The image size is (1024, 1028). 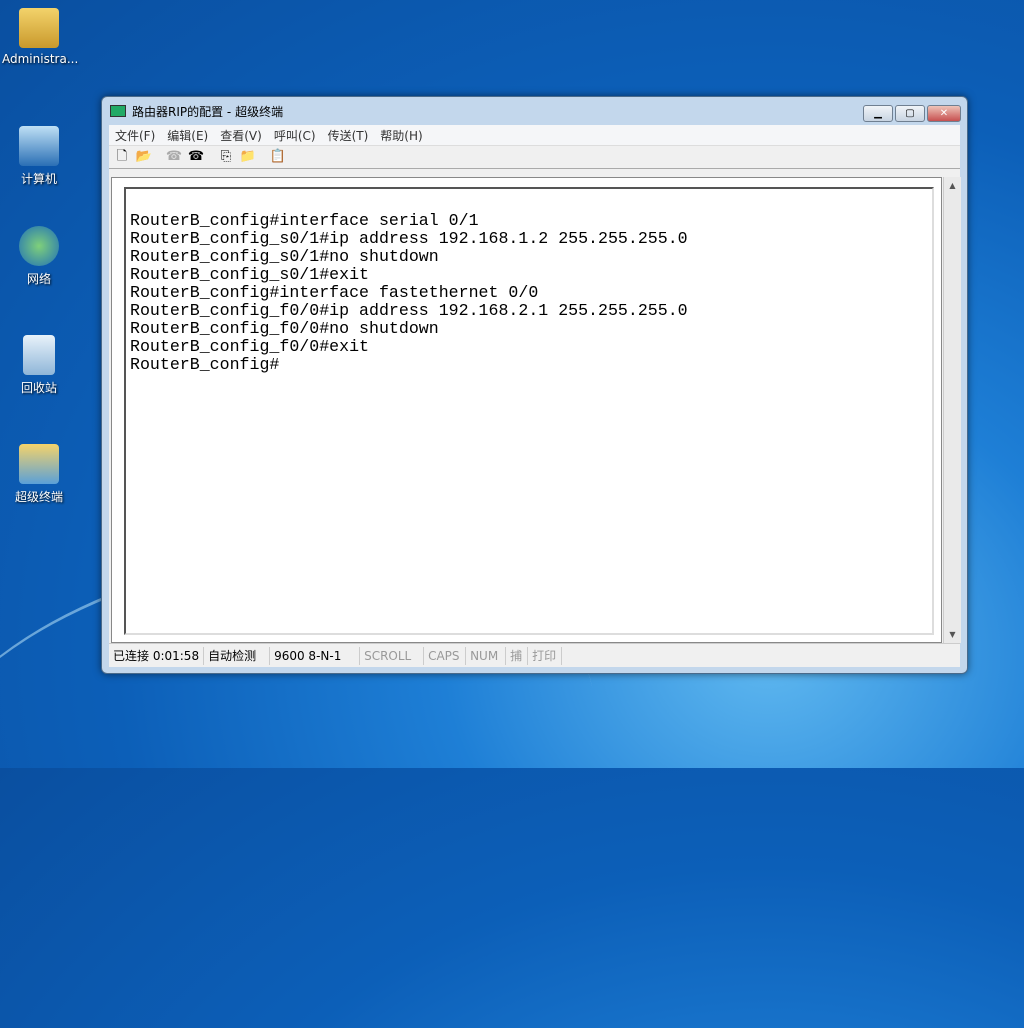 I want to click on new-icon: 🗋, so click(x=122, y=157).